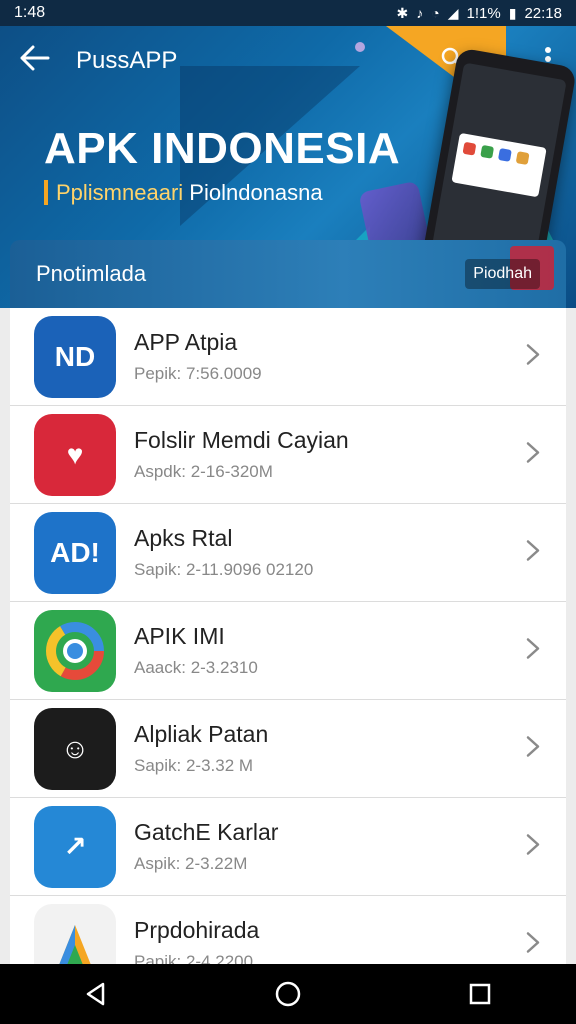 The width and height of the screenshot is (576, 1024). I want to click on back-arrow-icon, so click(35, 58).